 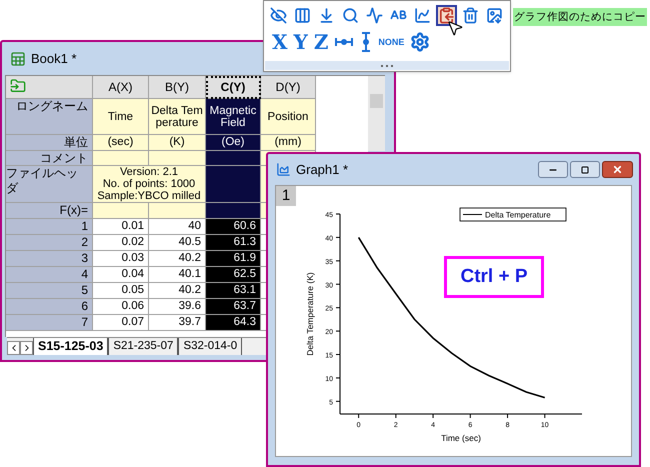 I want to click on window-title: Book1 *, so click(x=54, y=59).